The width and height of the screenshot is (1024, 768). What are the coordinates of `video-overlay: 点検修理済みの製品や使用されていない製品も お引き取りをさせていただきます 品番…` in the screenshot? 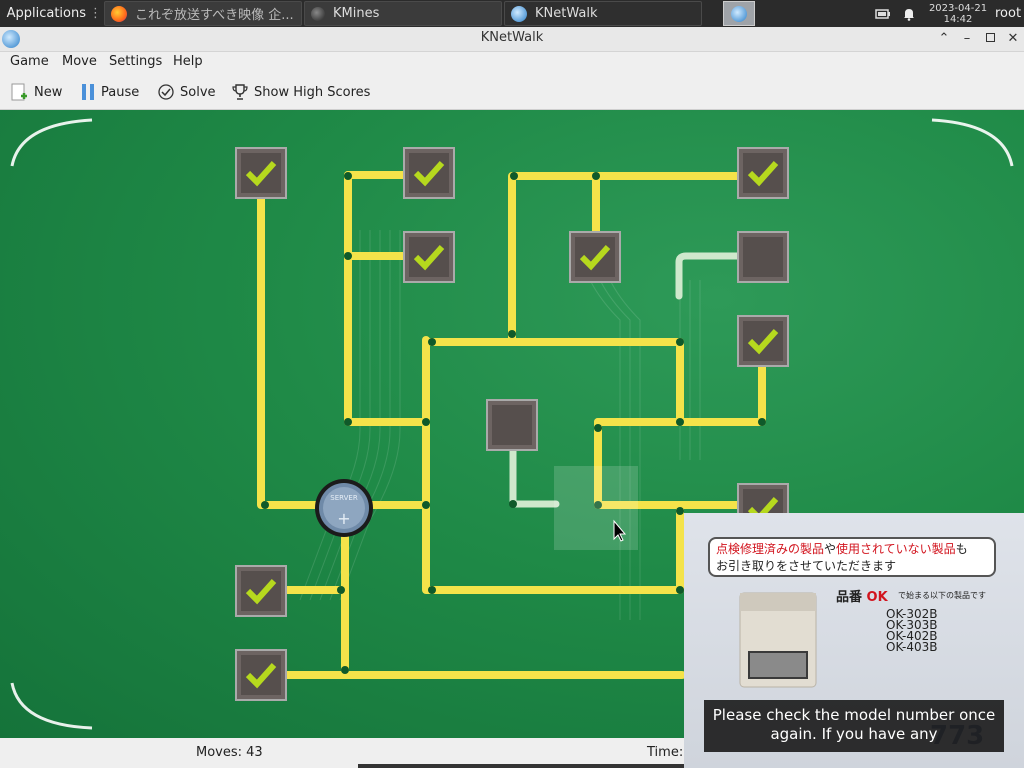 It's located at (854, 640).